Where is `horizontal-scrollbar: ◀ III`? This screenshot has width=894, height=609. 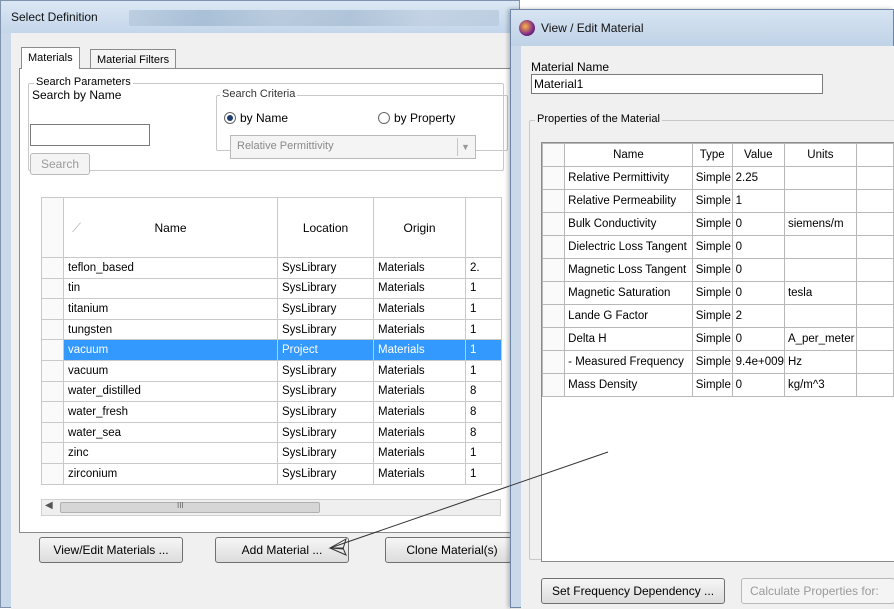
horizontal-scrollbar: ◀ III is located at coordinates (271, 507).